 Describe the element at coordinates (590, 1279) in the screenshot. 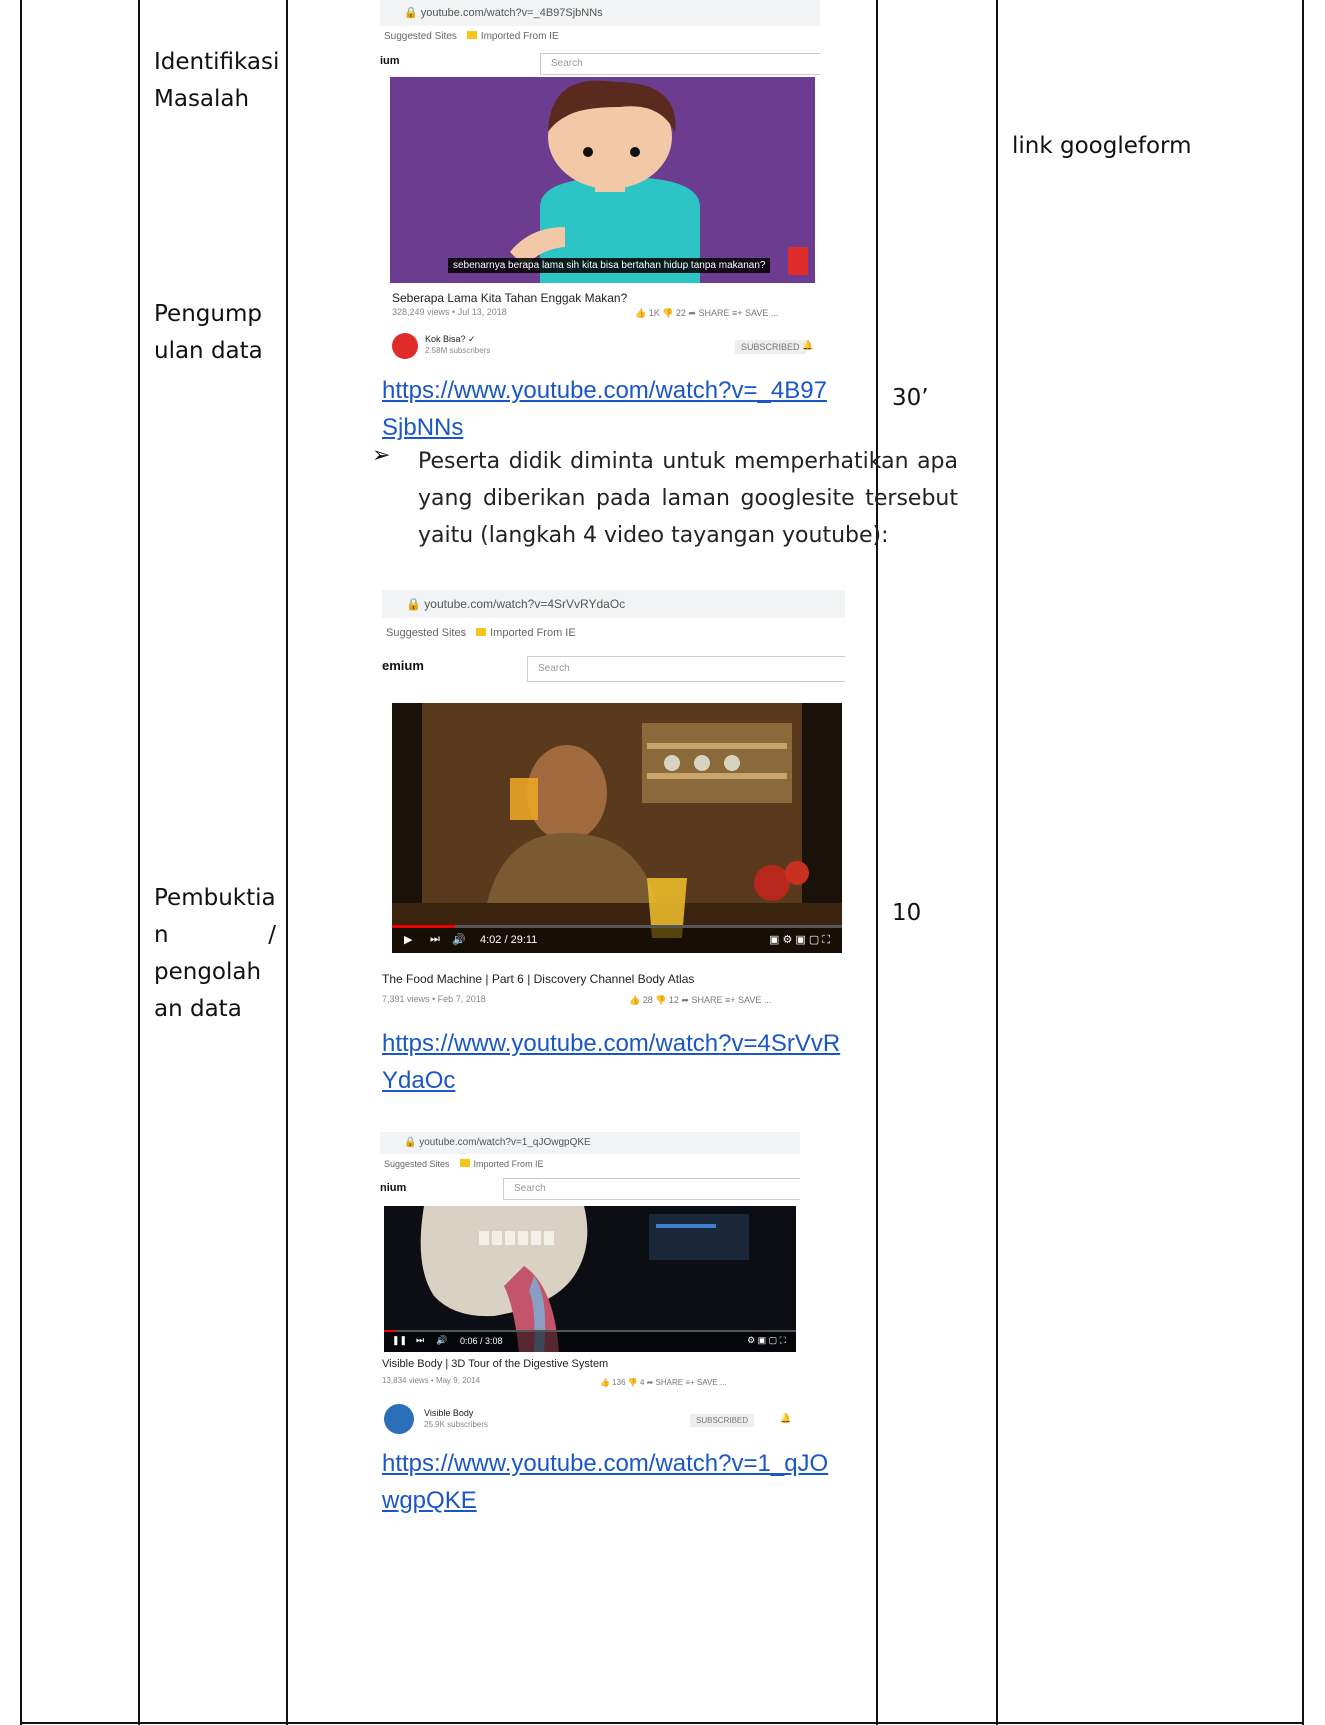

I see `video-frame-digestive: ❚❚ ⏭ 🔊 0:06 / 3:08 ⚙ ▣ ▢ ⛶` at that location.